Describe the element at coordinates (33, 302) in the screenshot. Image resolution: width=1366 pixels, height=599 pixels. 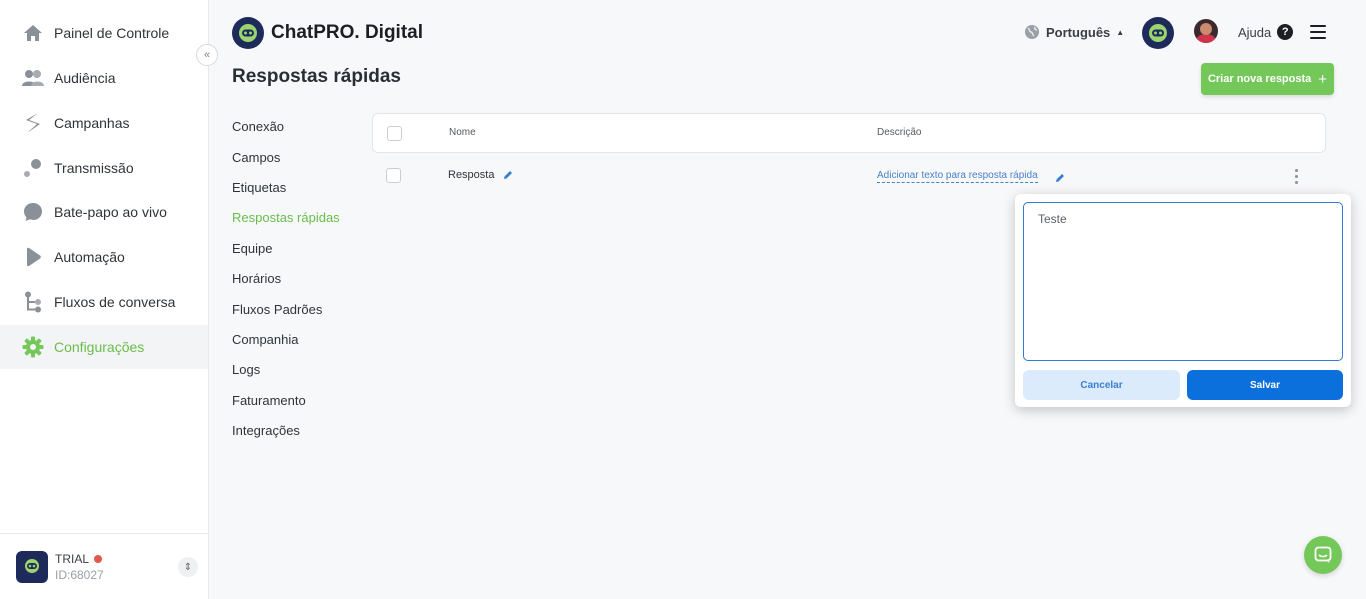
I see `flow-icon` at that location.